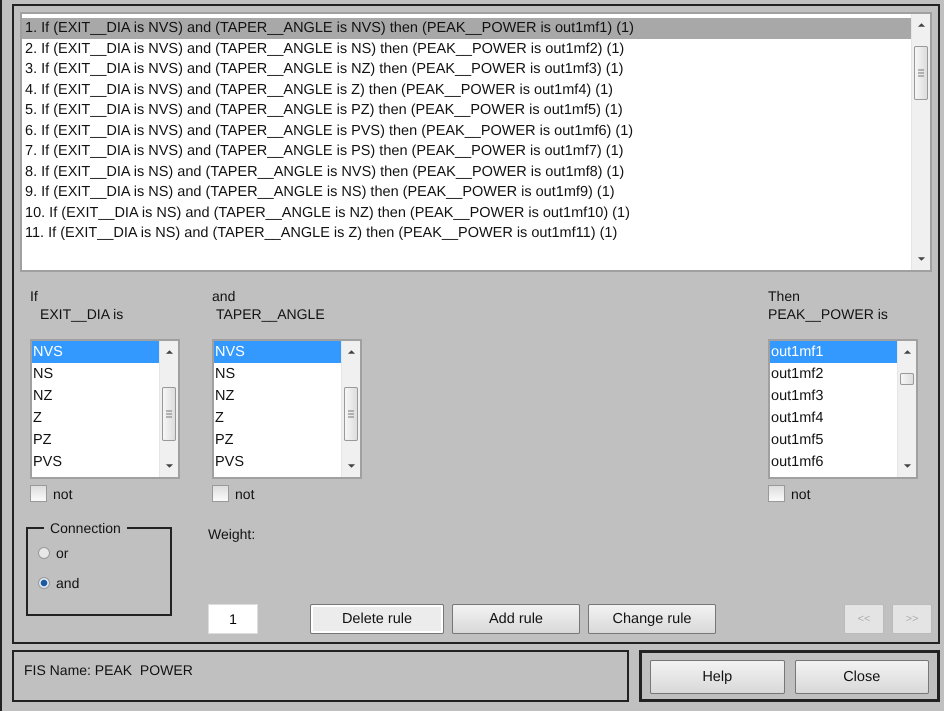 This screenshot has width=944, height=711. What do you see at coordinates (224, 297) in the screenshot?
I see `caption-label: and` at bounding box center [224, 297].